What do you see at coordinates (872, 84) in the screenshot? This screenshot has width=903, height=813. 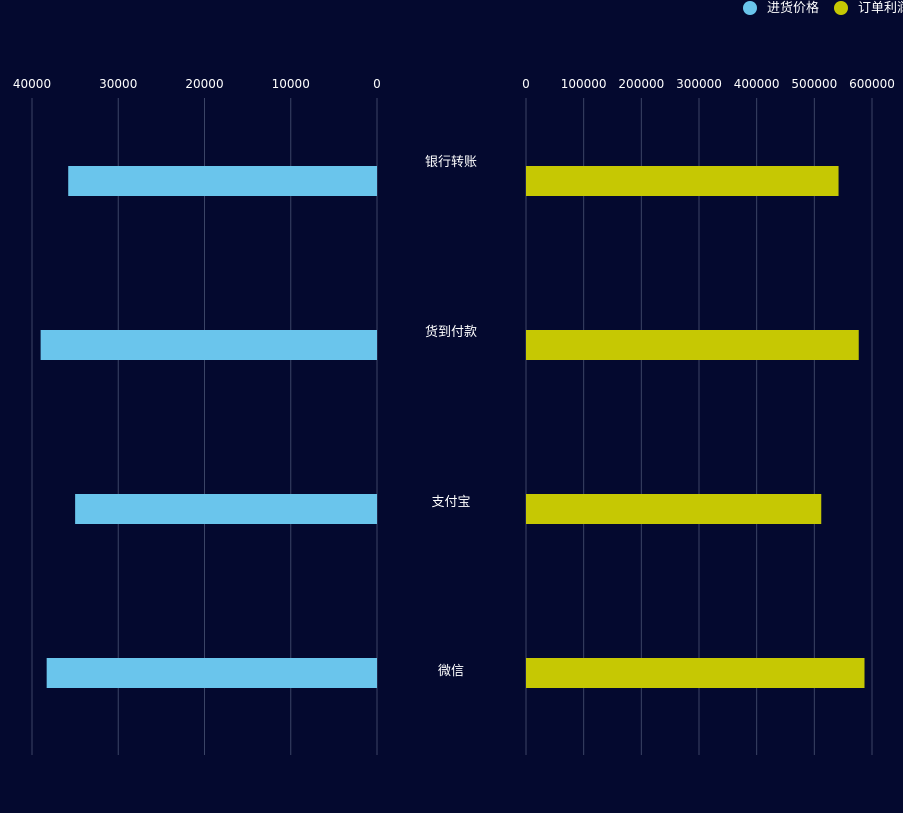 I see `right-axis-tick-label: 600000` at bounding box center [872, 84].